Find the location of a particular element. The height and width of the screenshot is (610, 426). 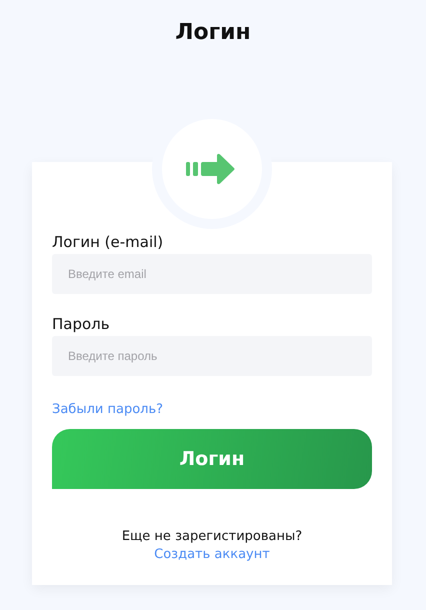

create-account-link: Создать аккаунт is located at coordinates (212, 554).